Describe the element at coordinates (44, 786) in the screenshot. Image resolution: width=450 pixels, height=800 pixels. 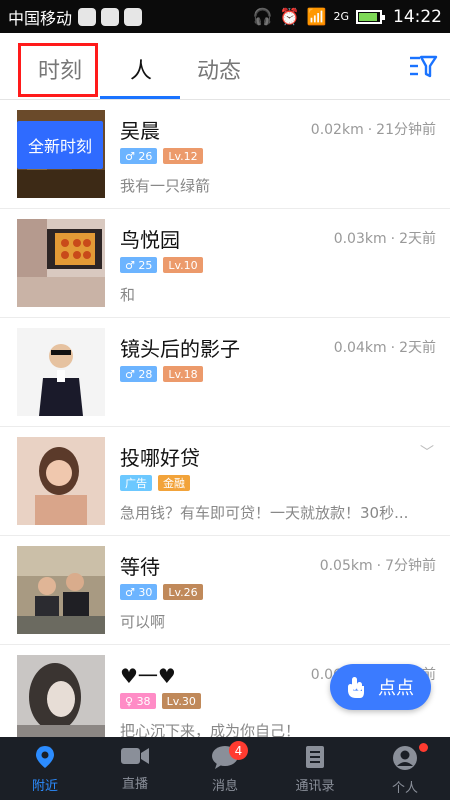
I see `nav-label: 附近` at that location.